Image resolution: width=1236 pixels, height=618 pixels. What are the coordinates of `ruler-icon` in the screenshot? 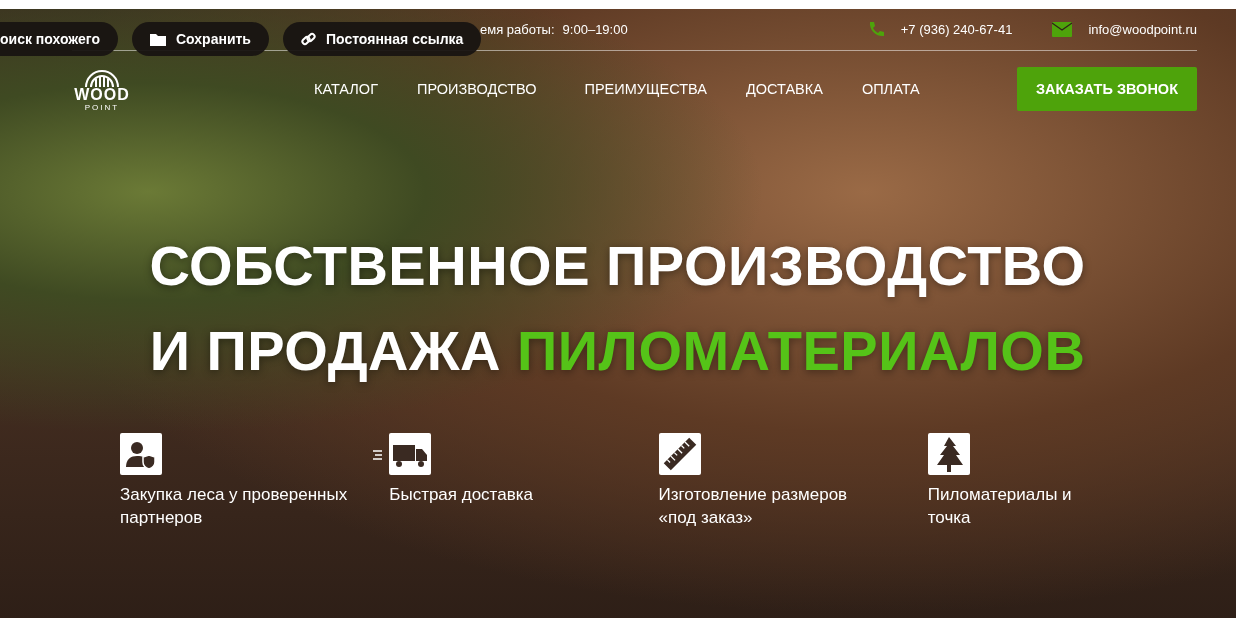 It's located at (679, 454).